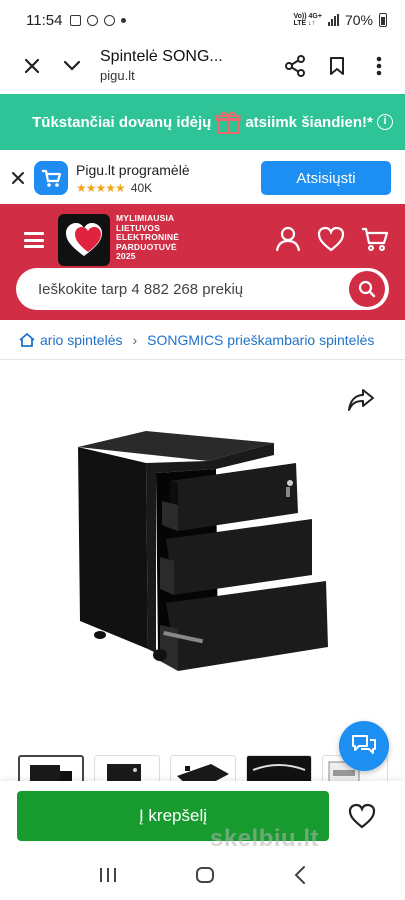 This screenshot has height=900, width=405. I want to click on app-rating: ★★★★★ 40K, so click(168, 188).